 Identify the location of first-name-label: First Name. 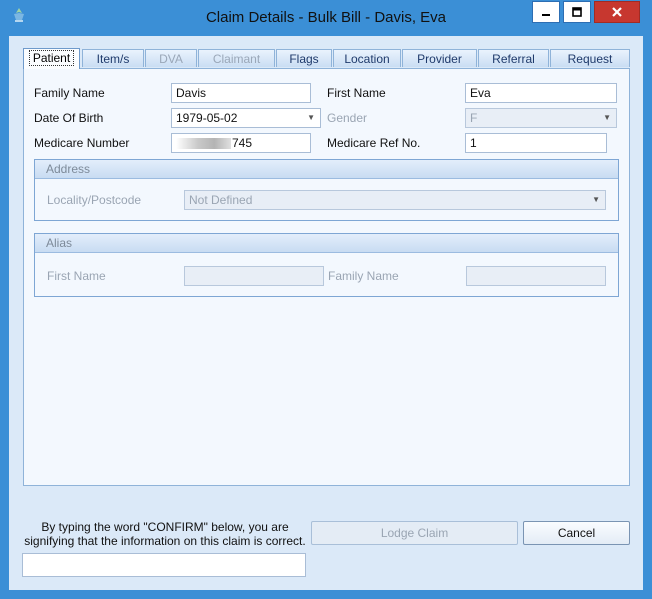
(356, 93).